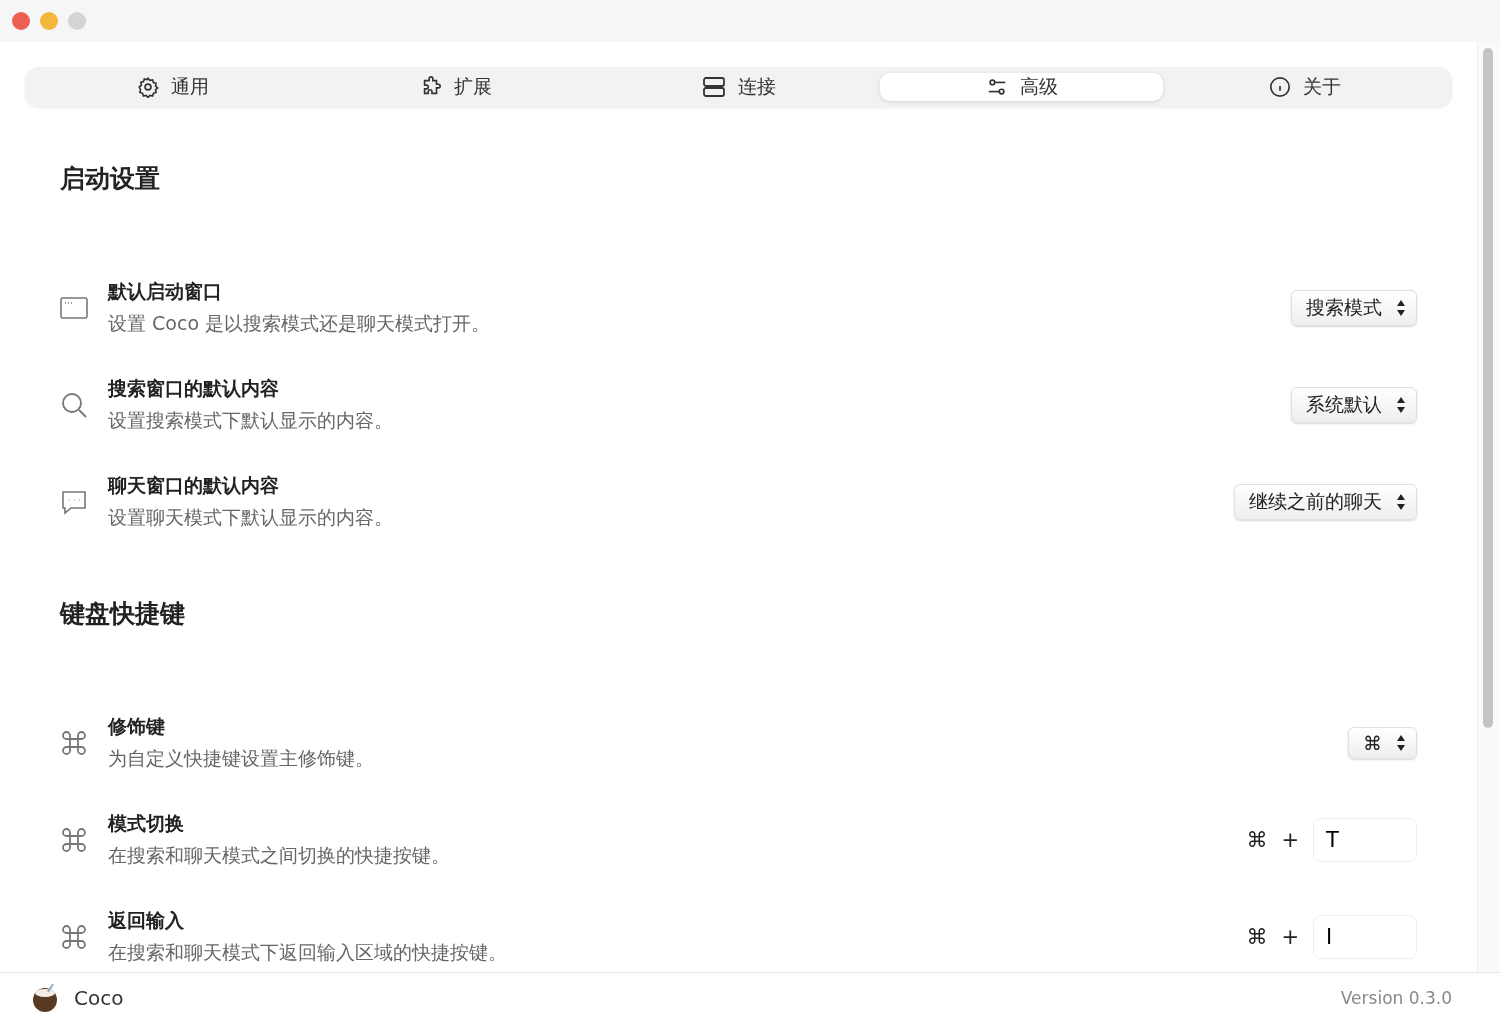 This screenshot has width=1500, height=1022. Describe the element at coordinates (172, 87) in the screenshot. I see `tab: 通用` at that location.